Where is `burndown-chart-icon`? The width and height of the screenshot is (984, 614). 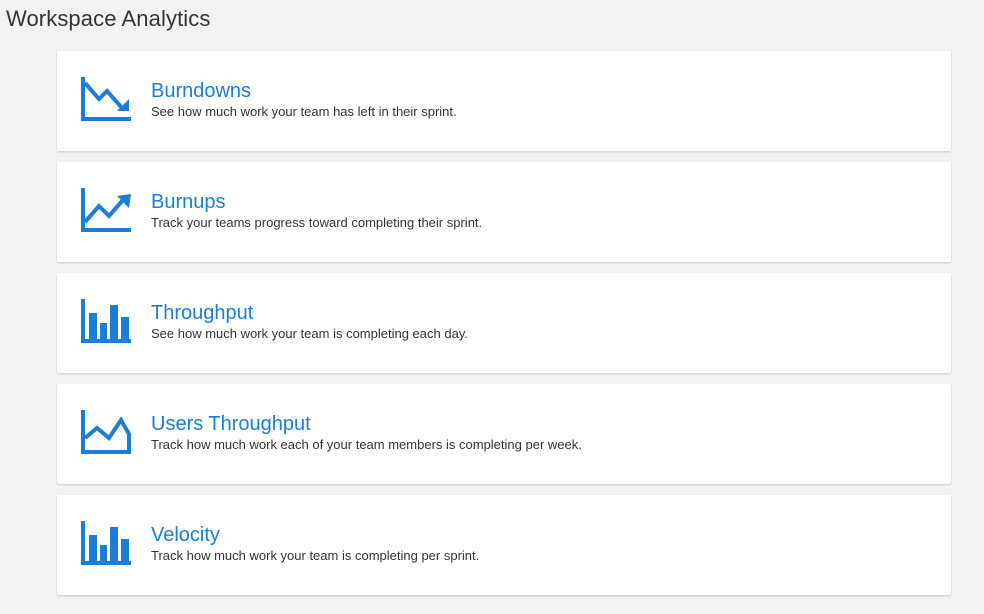 burndown-chart-icon is located at coordinates (107, 98).